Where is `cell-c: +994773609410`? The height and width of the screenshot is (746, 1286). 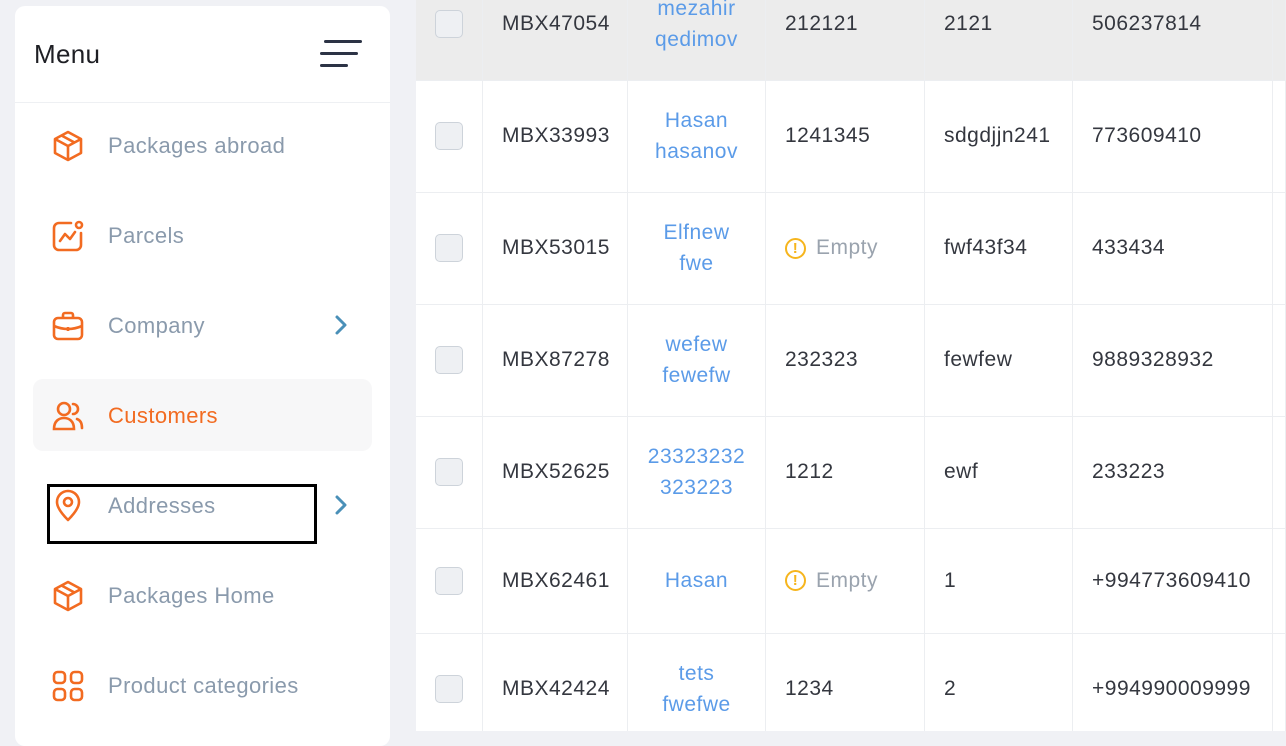 cell-c: +994773609410 is located at coordinates (1173, 580).